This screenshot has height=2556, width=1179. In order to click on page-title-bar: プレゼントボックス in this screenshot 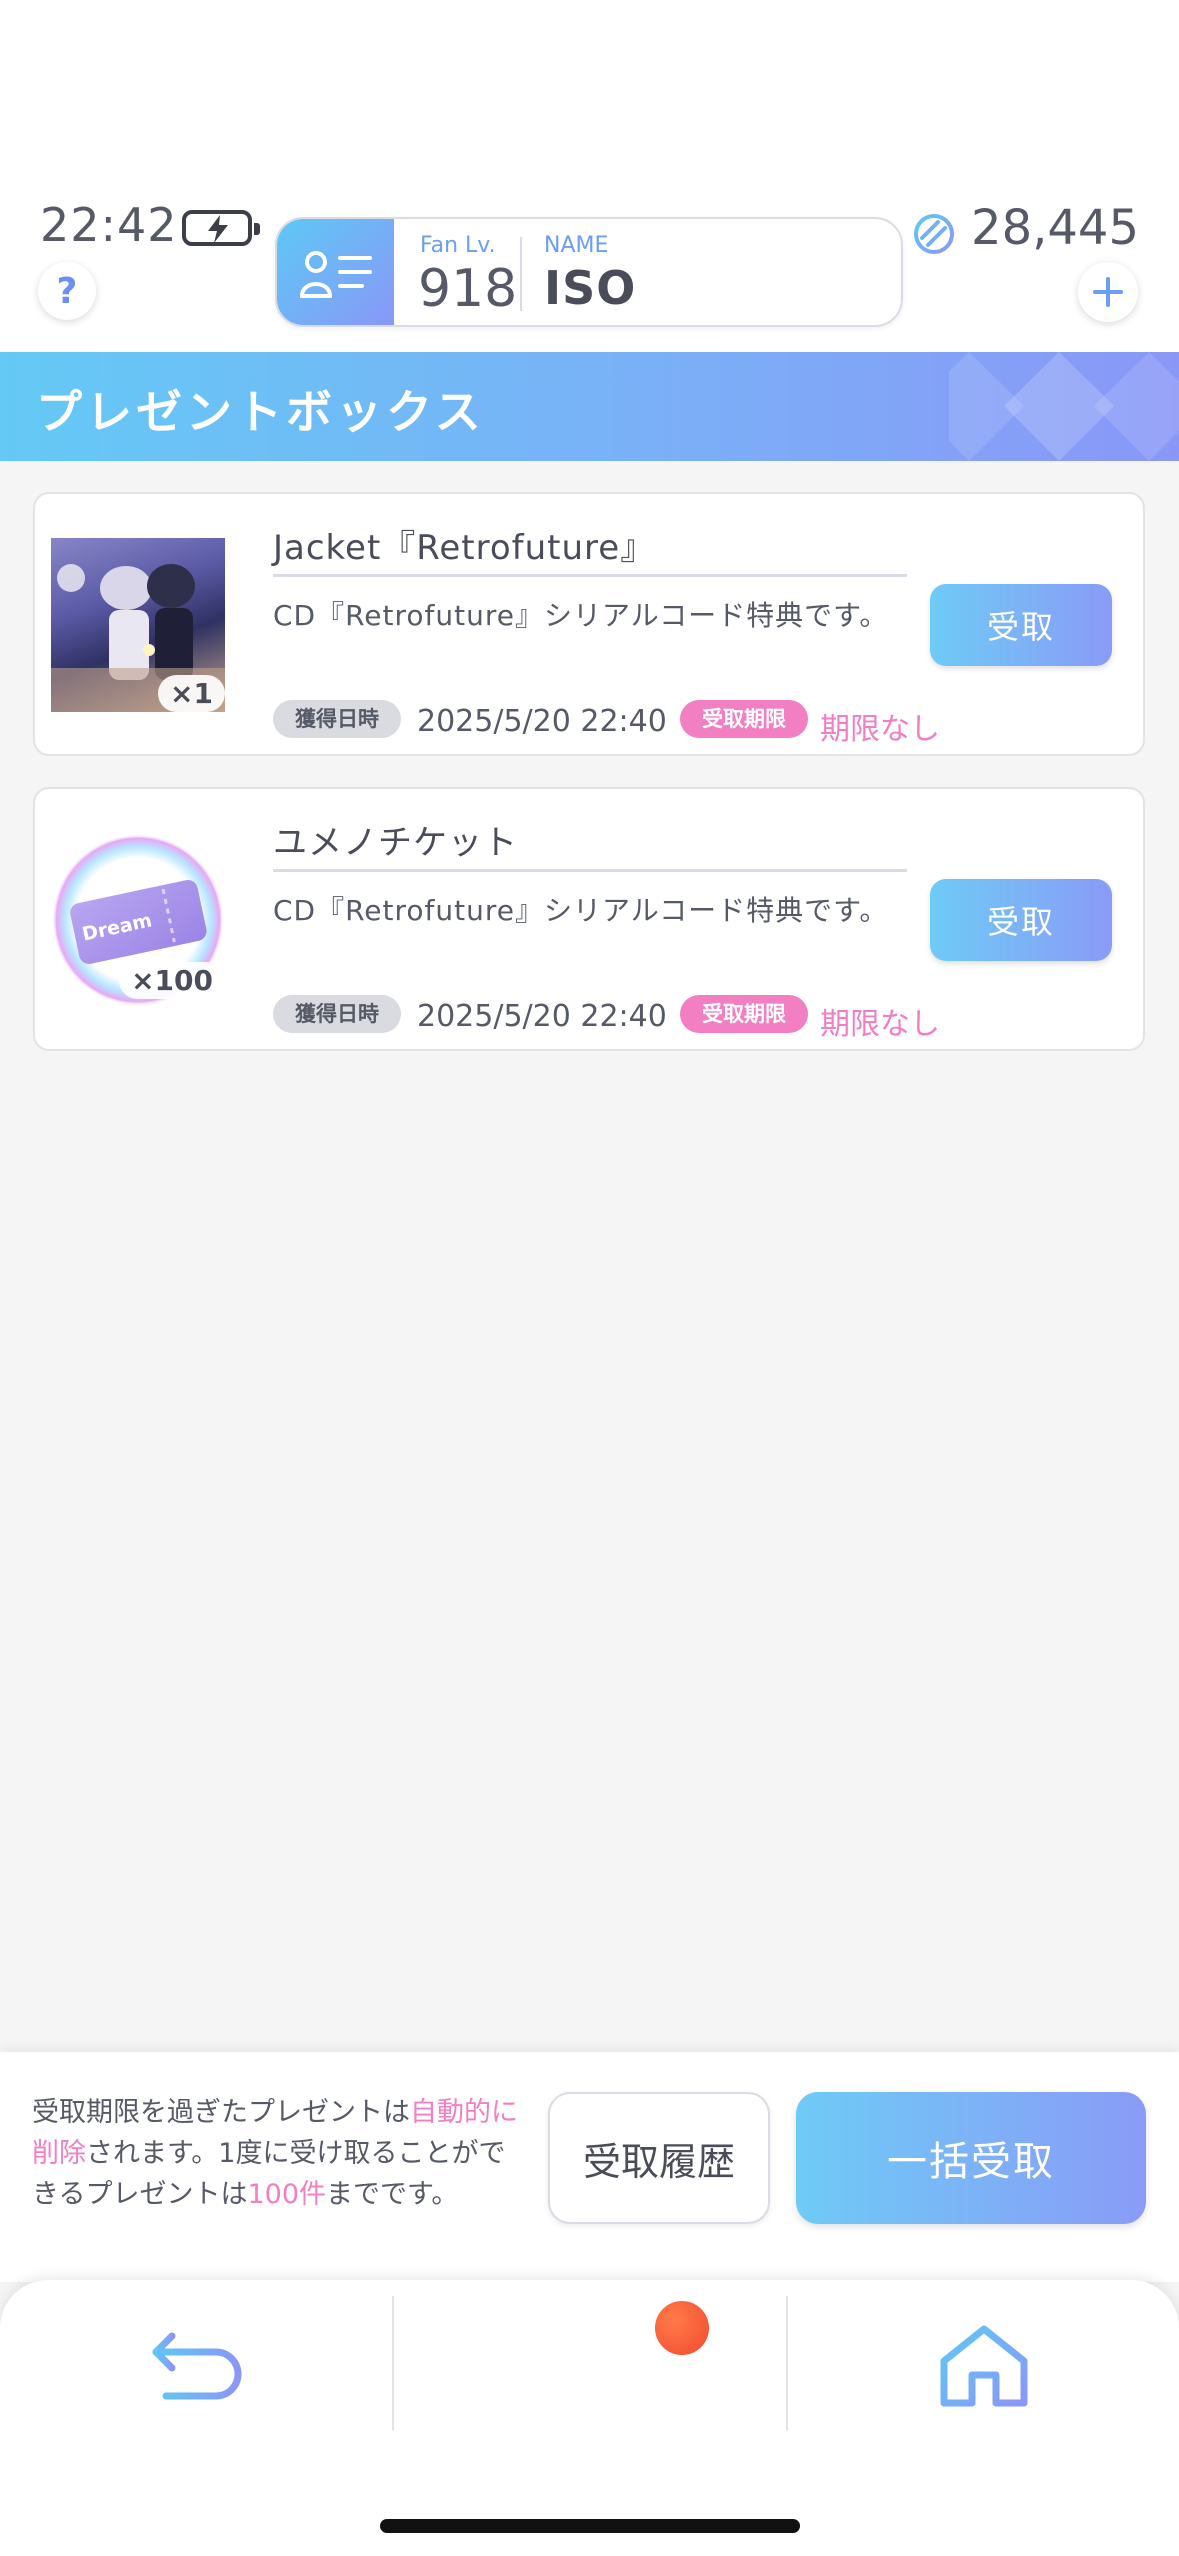, I will do `click(589, 406)`.